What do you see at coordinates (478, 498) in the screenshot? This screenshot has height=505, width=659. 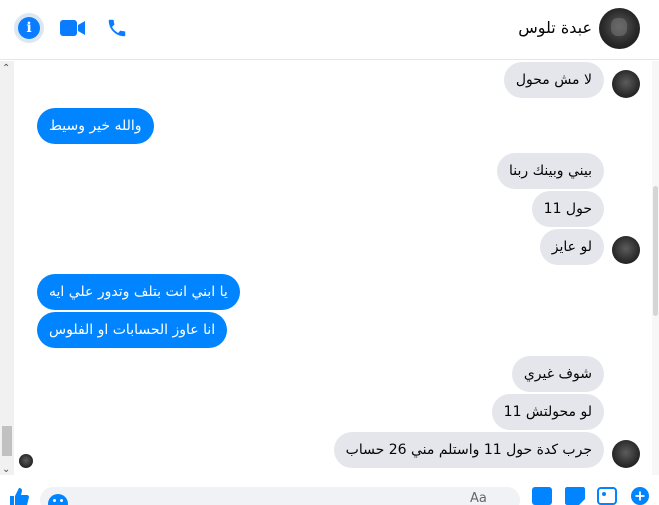 I see `message-input-placeholder: Aa` at bounding box center [478, 498].